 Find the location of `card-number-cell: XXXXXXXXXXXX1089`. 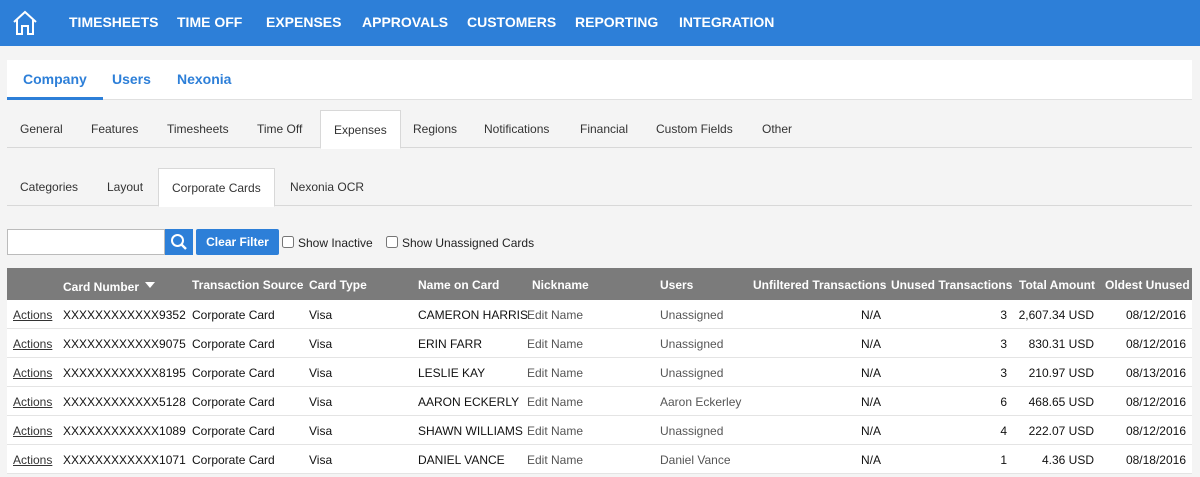

card-number-cell: XXXXXXXXXXXX1089 is located at coordinates (124, 431).